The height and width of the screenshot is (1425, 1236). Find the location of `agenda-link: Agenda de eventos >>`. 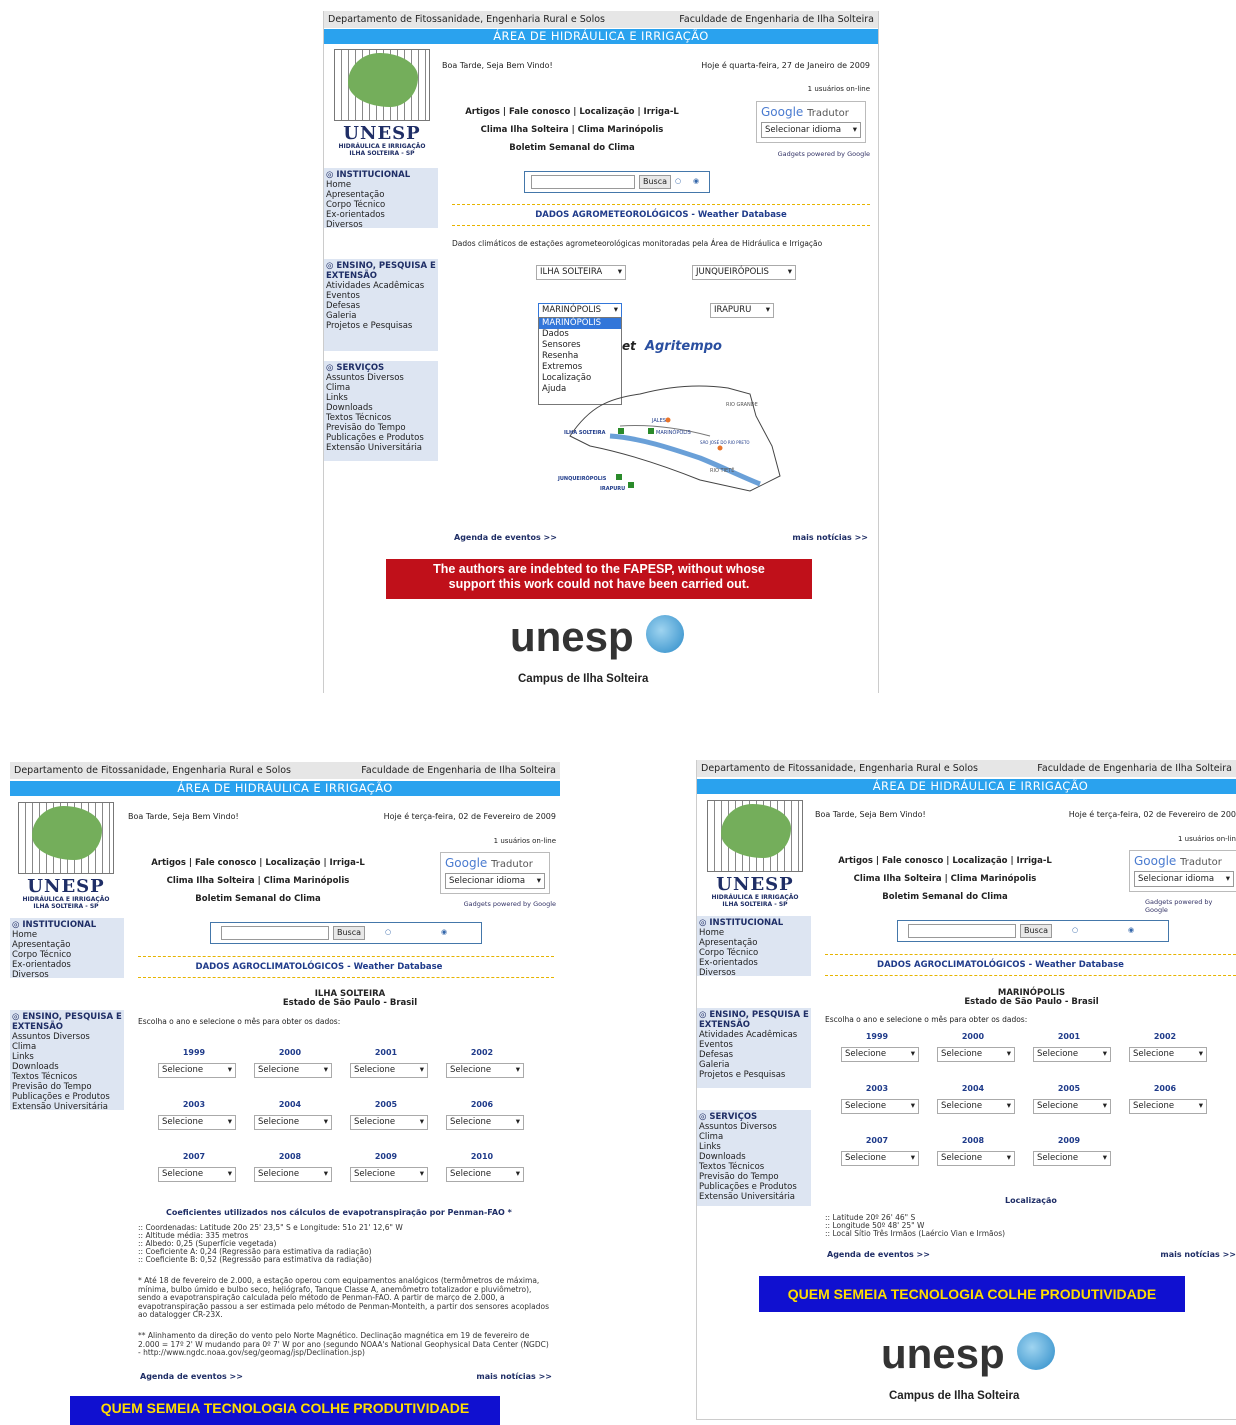

agenda-link: Agenda de eventos >> is located at coordinates (505, 537).